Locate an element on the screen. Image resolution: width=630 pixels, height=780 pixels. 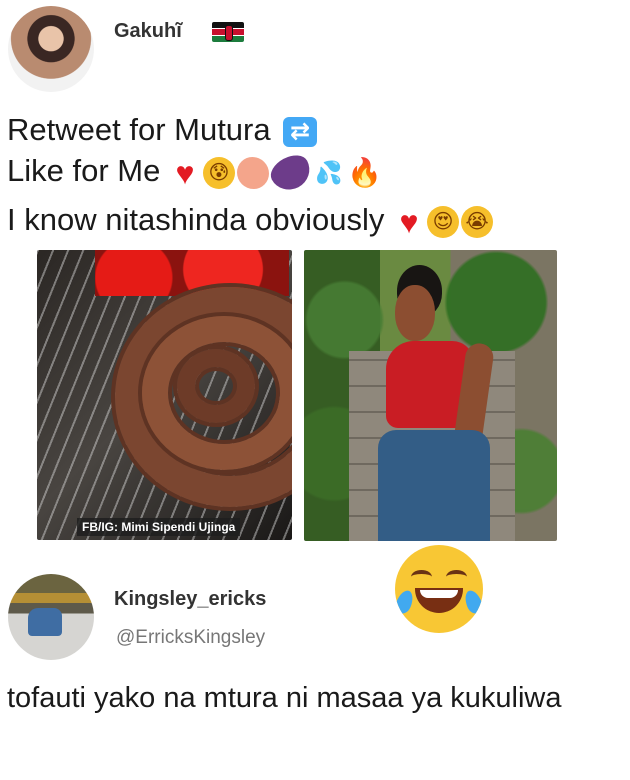
fire-icon: 🔥 is located at coordinates (364, 172).